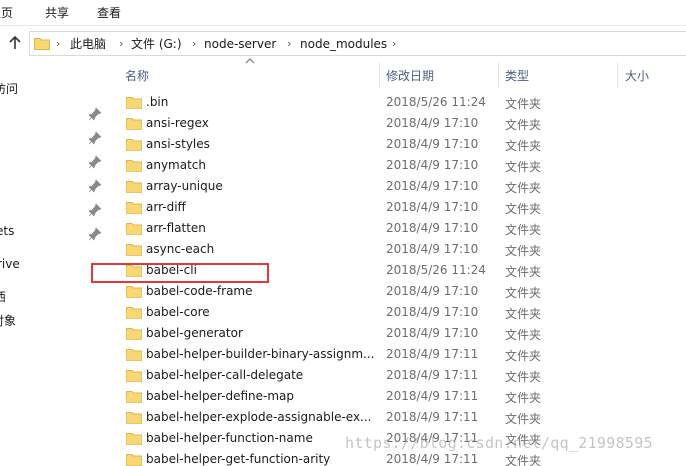  Describe the element at coordinates (558, 74) in the screenshot. I see `column-header-type: 类型` at that location.